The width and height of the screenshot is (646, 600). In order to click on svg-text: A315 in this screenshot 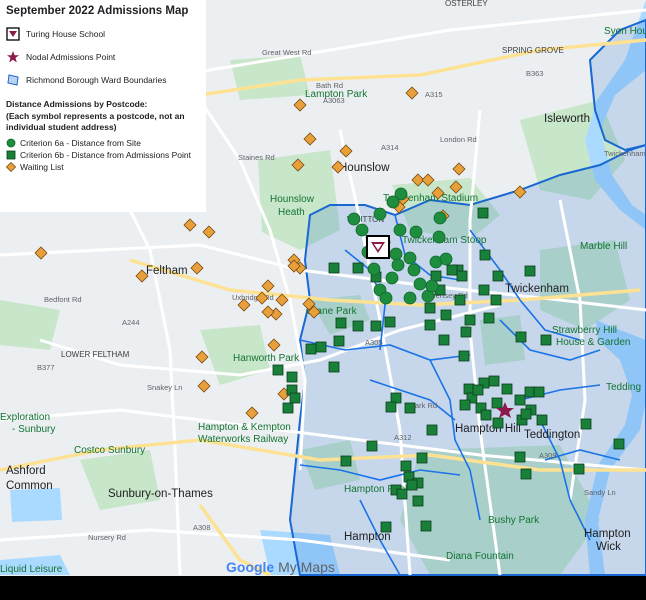, I will do `click(434, 94)`.